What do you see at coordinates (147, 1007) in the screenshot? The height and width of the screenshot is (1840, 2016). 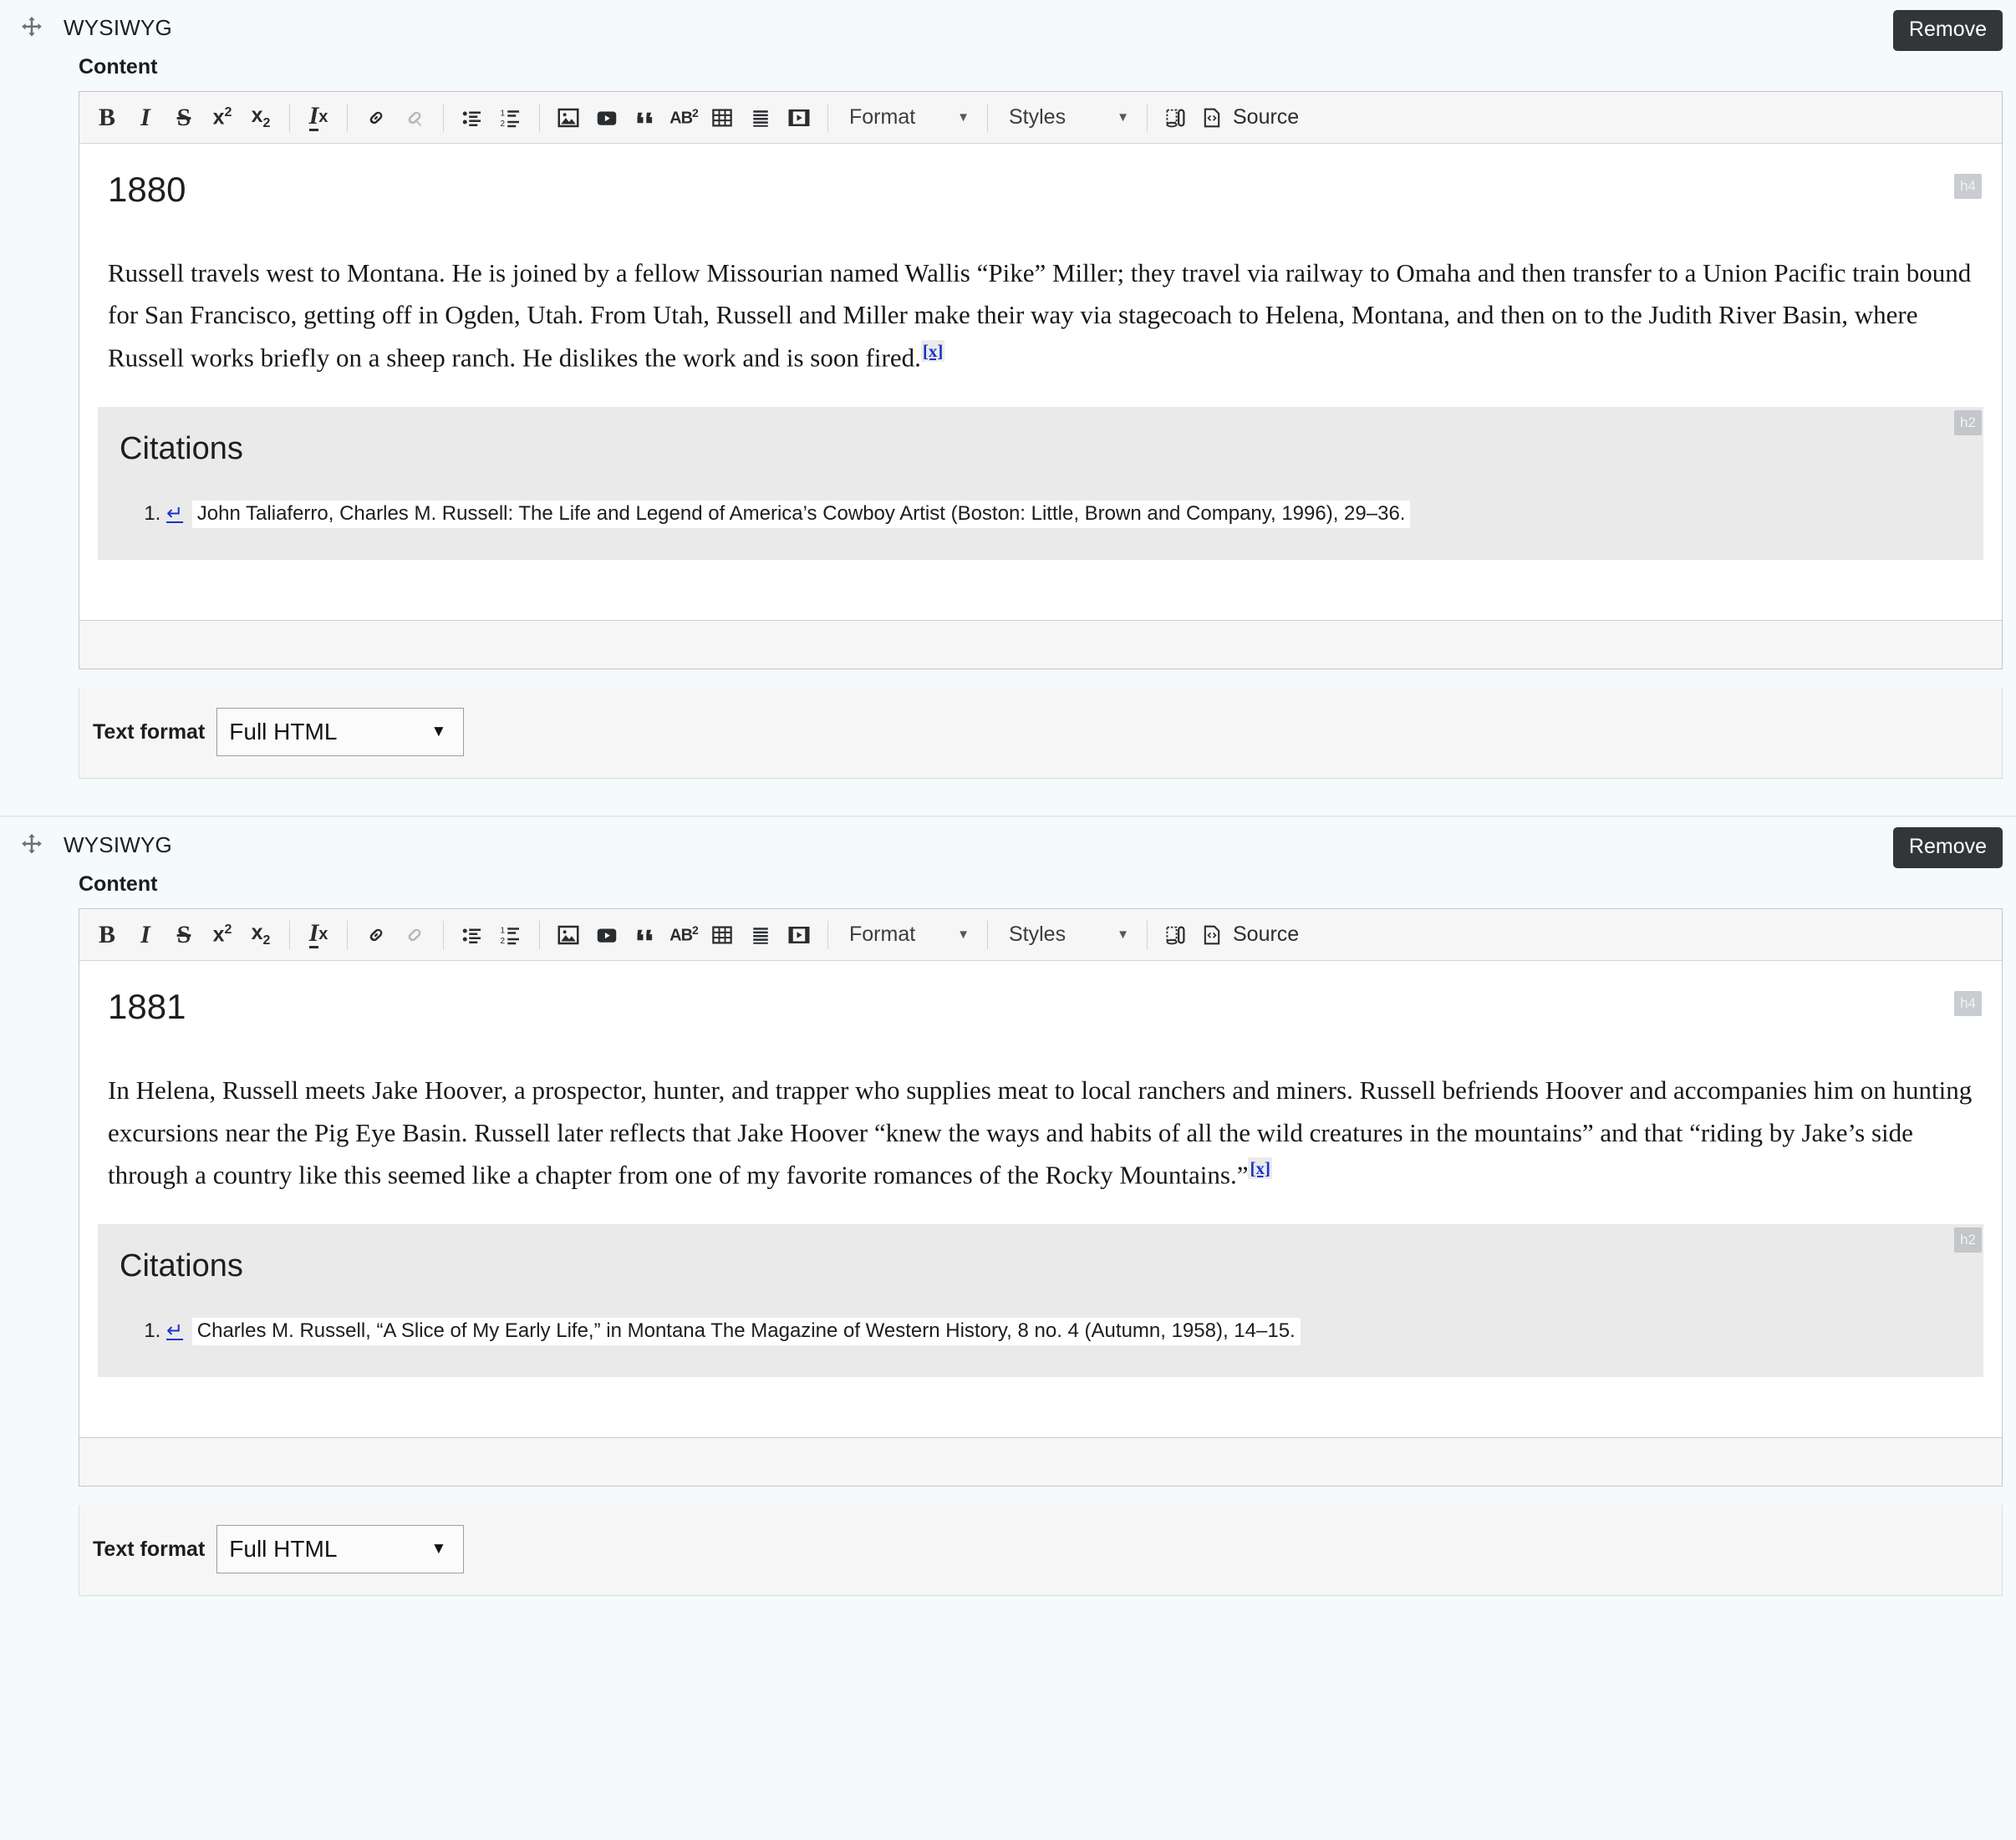 I see `year-heading: 1881` at bounding box center [147, 1007].